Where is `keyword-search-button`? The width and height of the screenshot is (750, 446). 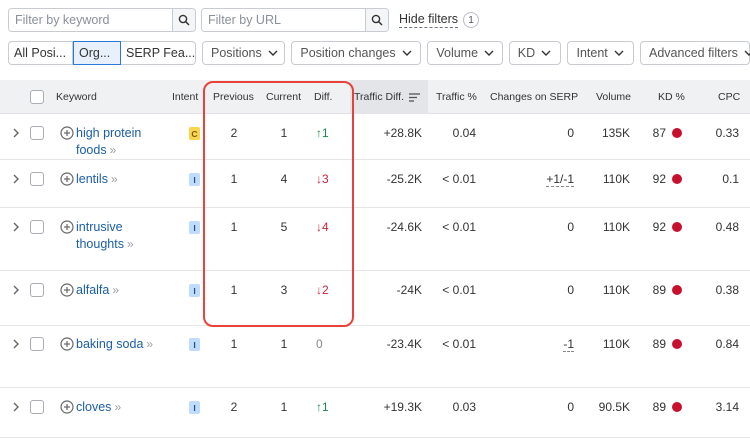
keyword-search-button is located at coordinates (183, 20).